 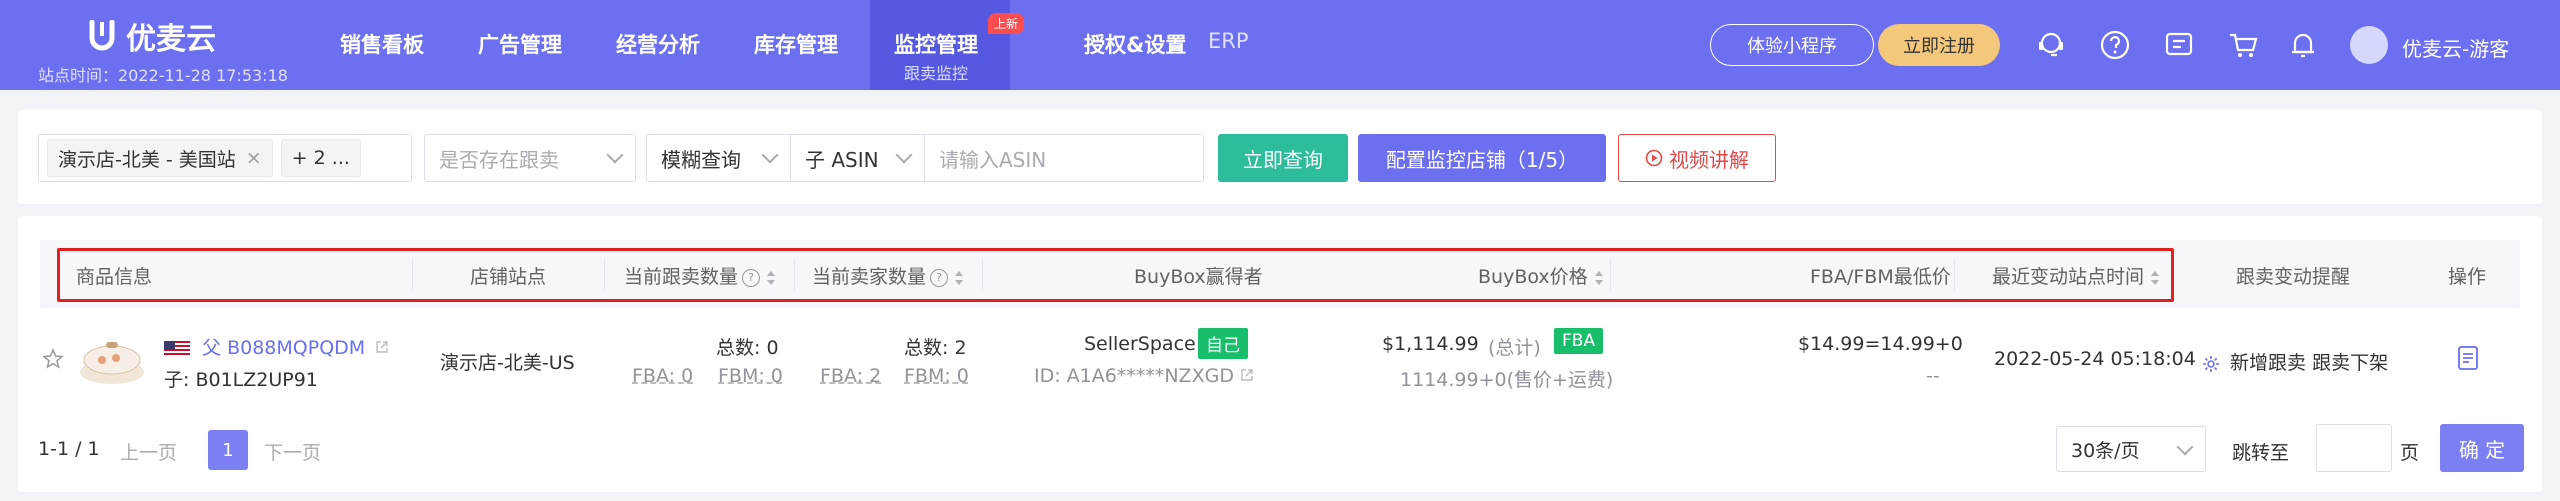 What do you see at coordinates (2211, 363) in the screenshot?
I see `gear-icon` at bounding box center [2211, 363].